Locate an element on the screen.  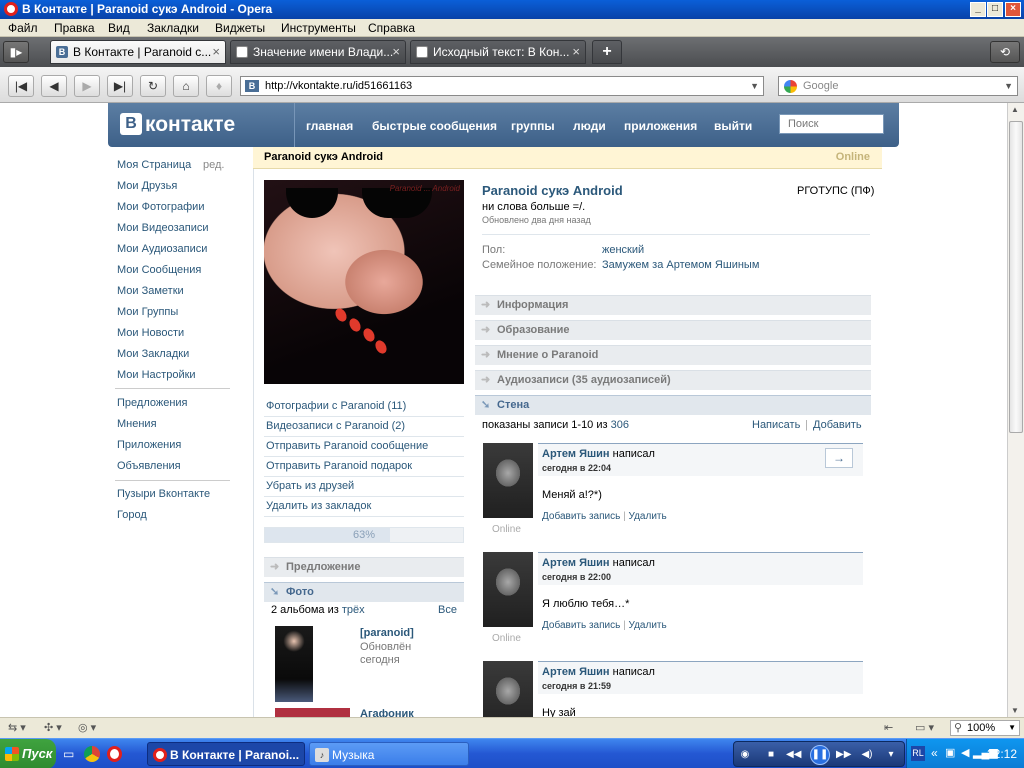
album-title: Агафоник is located at coordinates (387, 712).